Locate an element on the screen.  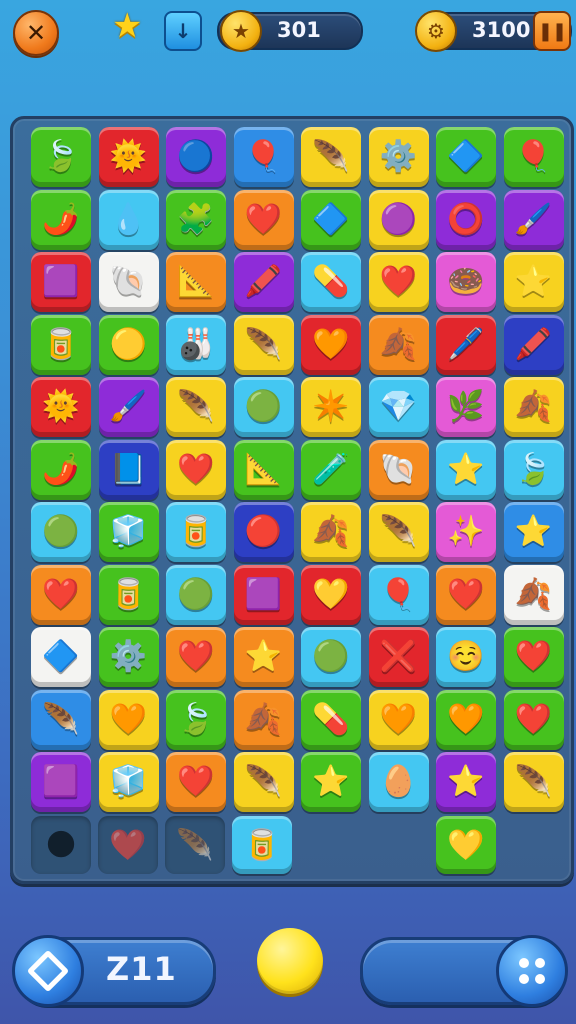
tile-red: ❌ is located at coordinates (398, 657).